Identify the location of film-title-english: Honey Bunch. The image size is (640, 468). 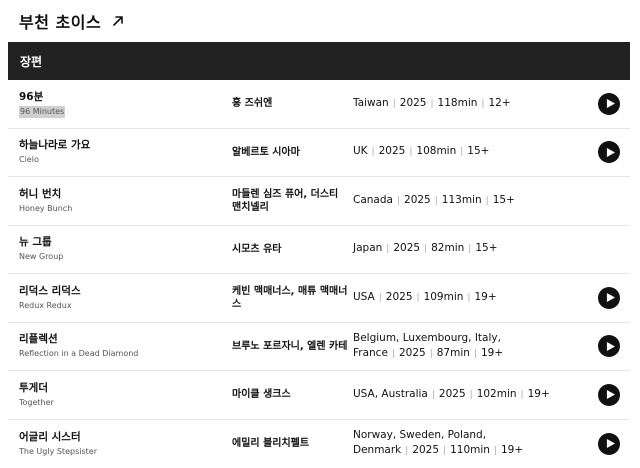
(46, 208).